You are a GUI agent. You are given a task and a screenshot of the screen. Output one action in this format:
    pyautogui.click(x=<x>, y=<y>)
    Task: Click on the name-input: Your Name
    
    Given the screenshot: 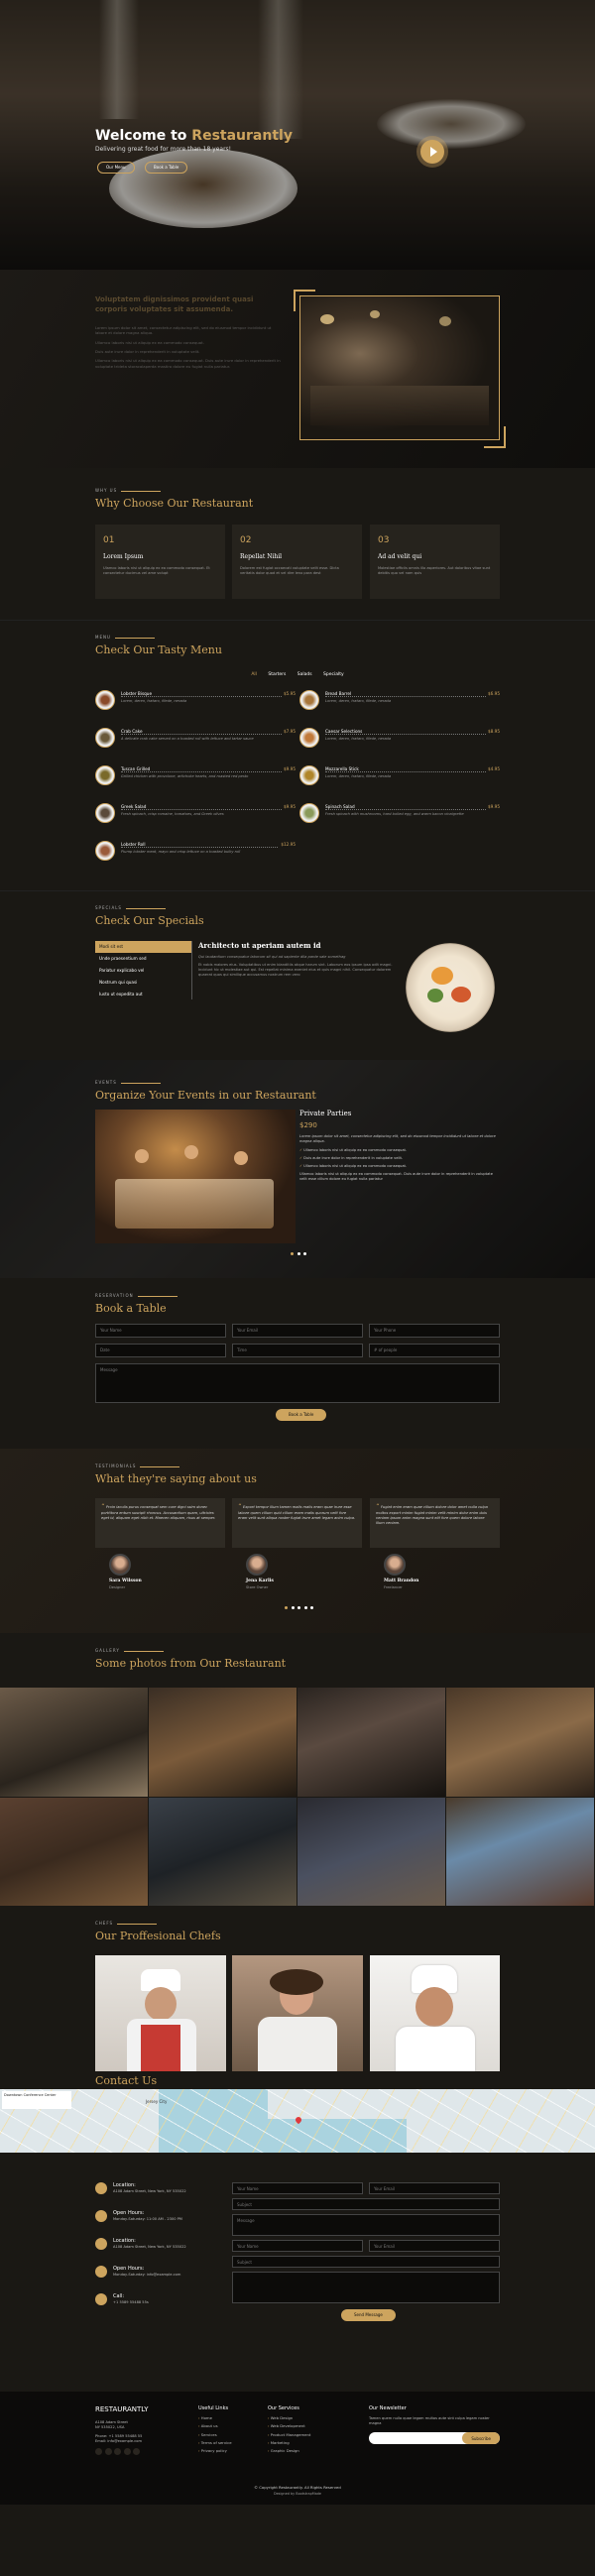 What is the action you would take?
    pyautogui.click(x=160, y=1331)
    